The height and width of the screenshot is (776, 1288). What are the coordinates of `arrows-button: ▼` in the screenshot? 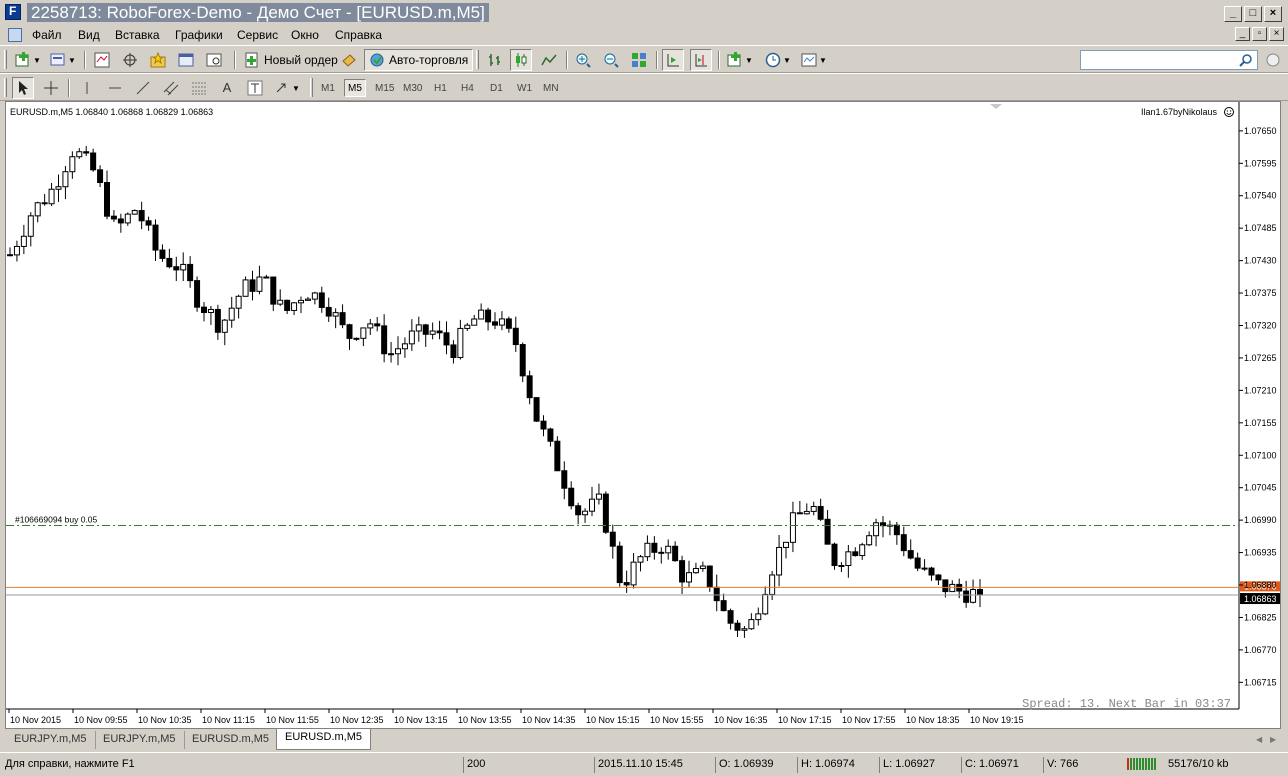 It's located at (287, 88).